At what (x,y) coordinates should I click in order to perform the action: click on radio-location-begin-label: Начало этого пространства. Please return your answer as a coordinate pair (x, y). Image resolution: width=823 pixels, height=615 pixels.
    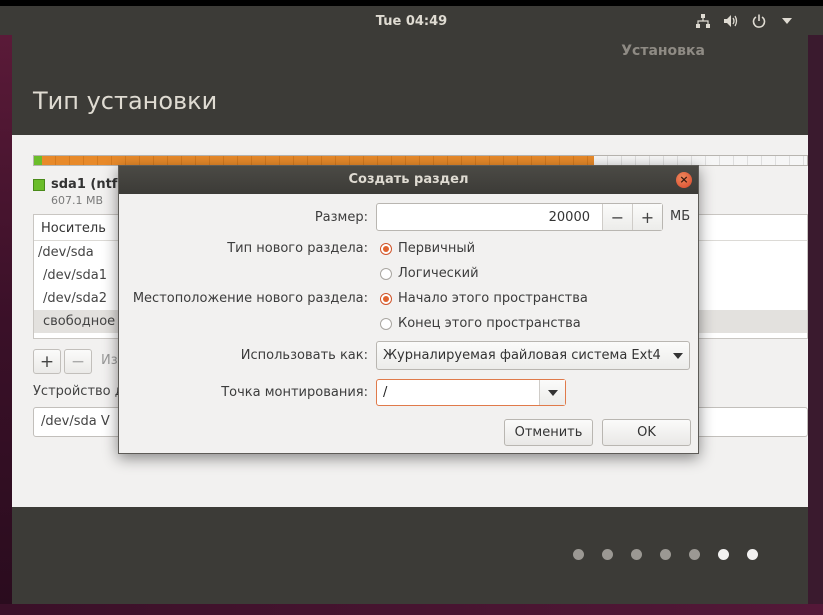
    Looking at the image, I should click on (493, 298).